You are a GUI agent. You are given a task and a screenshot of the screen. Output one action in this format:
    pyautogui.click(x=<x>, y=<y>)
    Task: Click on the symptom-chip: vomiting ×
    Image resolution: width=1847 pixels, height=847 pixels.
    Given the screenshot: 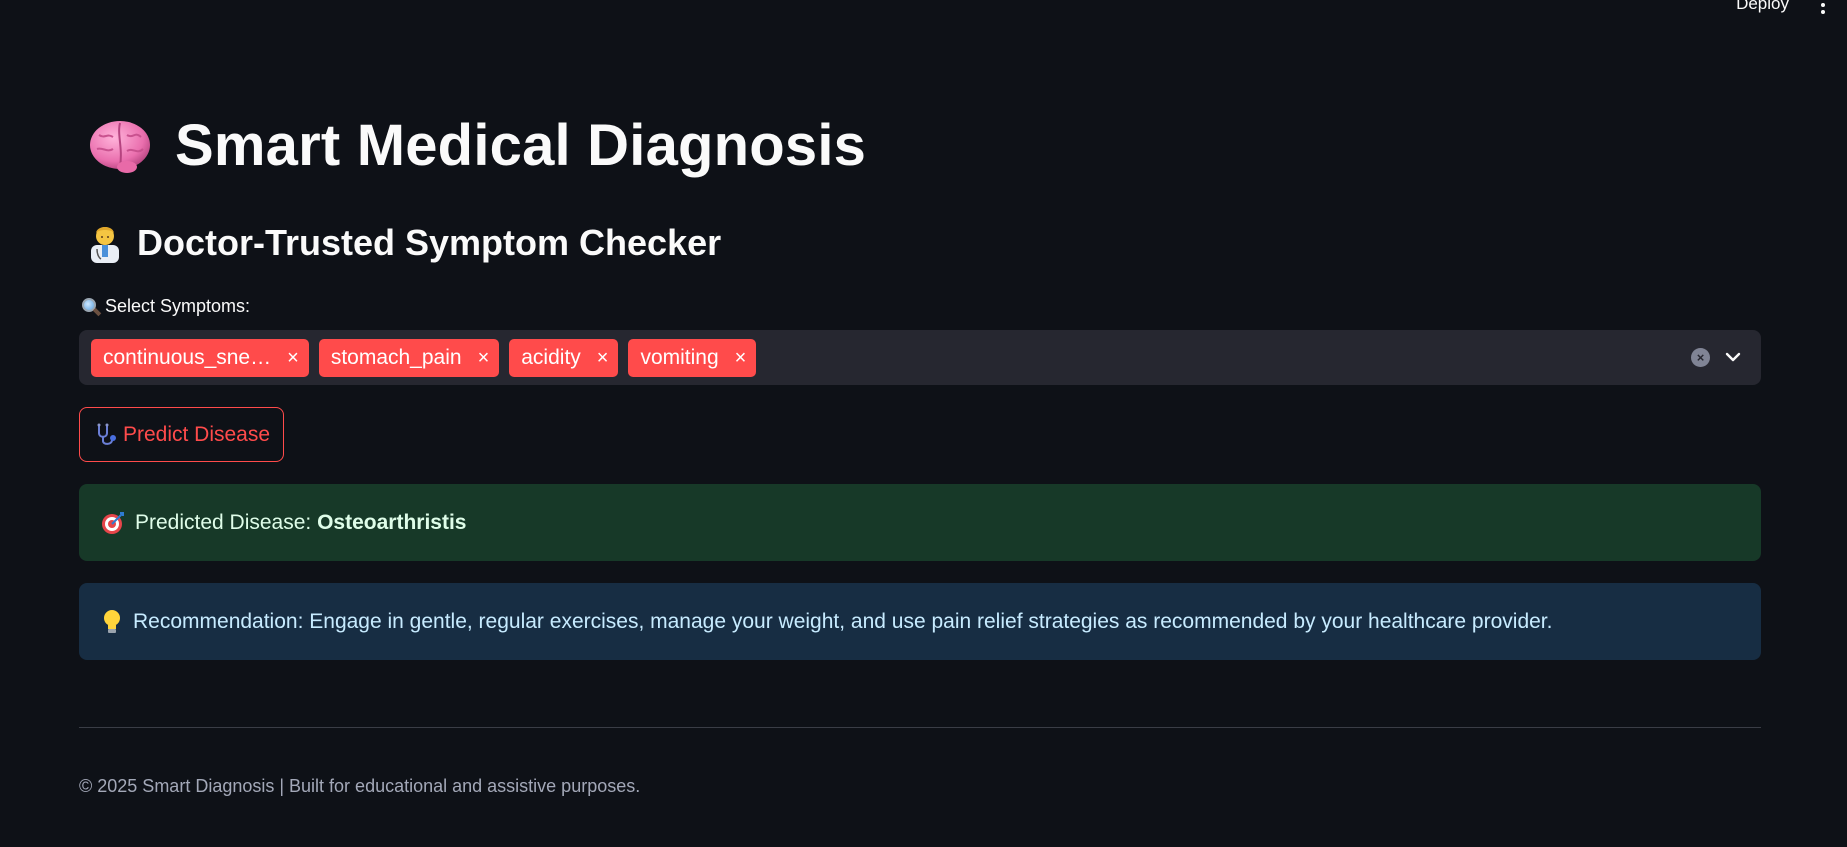 What is the action you would take?
    pyautogui.click(x=692, y=357)
    